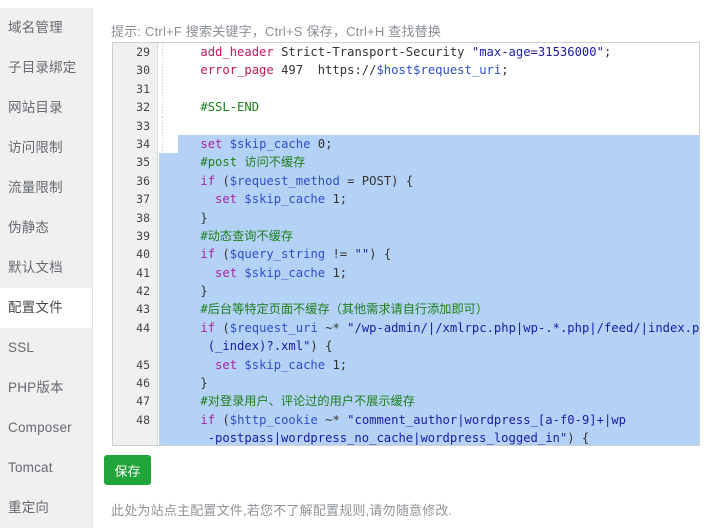  Describe the element at coordinates (429, 144) in the screenshot. I see `code-line: set $skip_cache 0;` at that location.